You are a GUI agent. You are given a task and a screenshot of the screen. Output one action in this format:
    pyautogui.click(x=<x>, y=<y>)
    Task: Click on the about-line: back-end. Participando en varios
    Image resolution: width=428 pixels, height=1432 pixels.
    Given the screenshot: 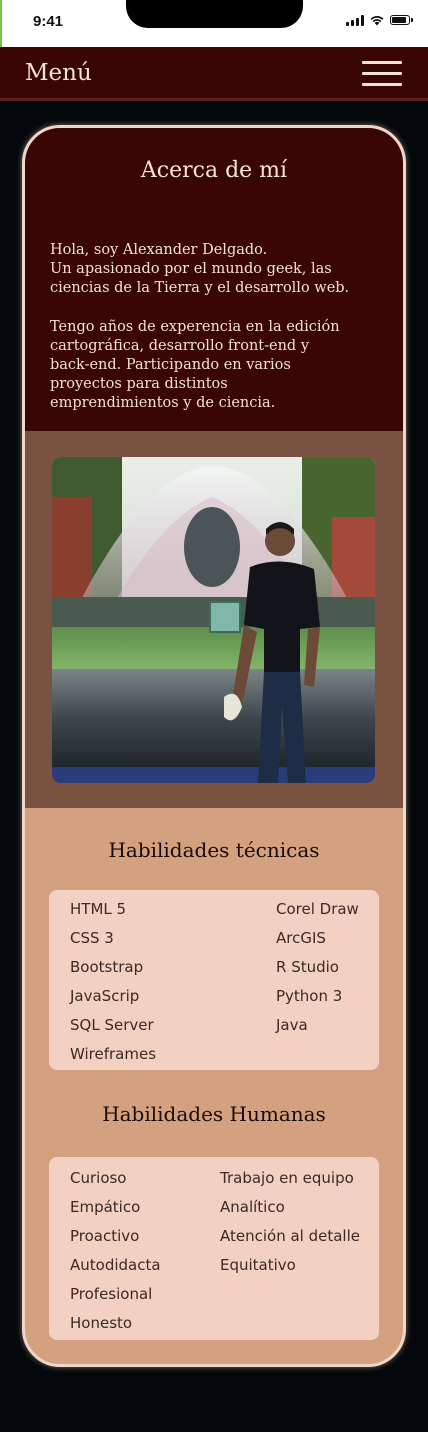 What is the action you would take?
    pyautogui.click(x=170, y=365)
    